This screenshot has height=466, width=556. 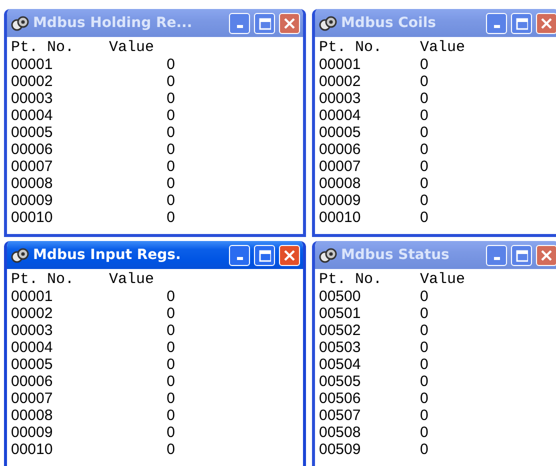 What do you see at coordinates (340, 415) in the screenshot?
I see `point-number: 00507` at bounding box center [340, 415].